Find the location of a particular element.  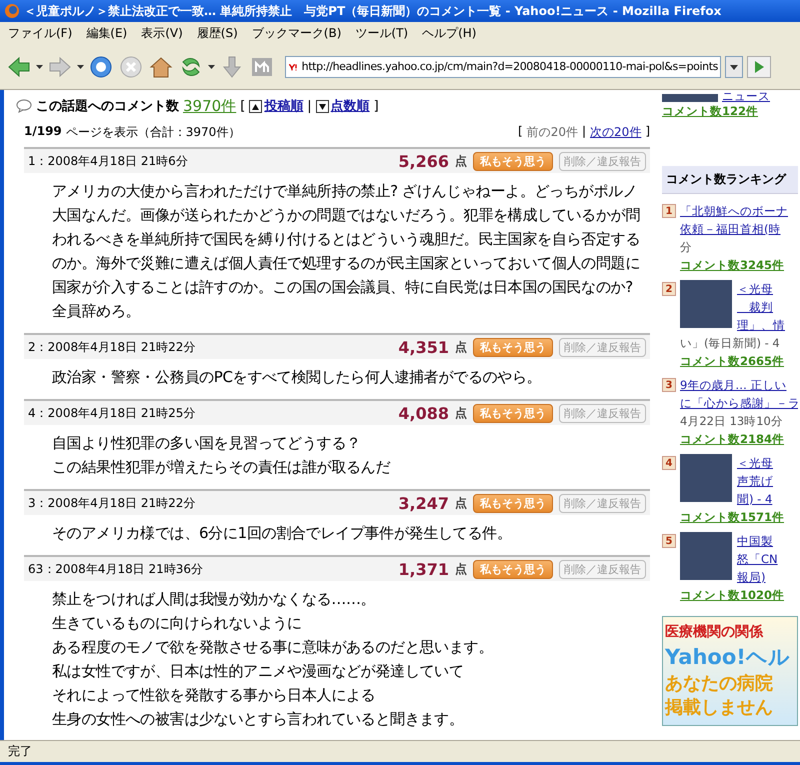

news-link: ニュース is located at coordinates (746, 96).